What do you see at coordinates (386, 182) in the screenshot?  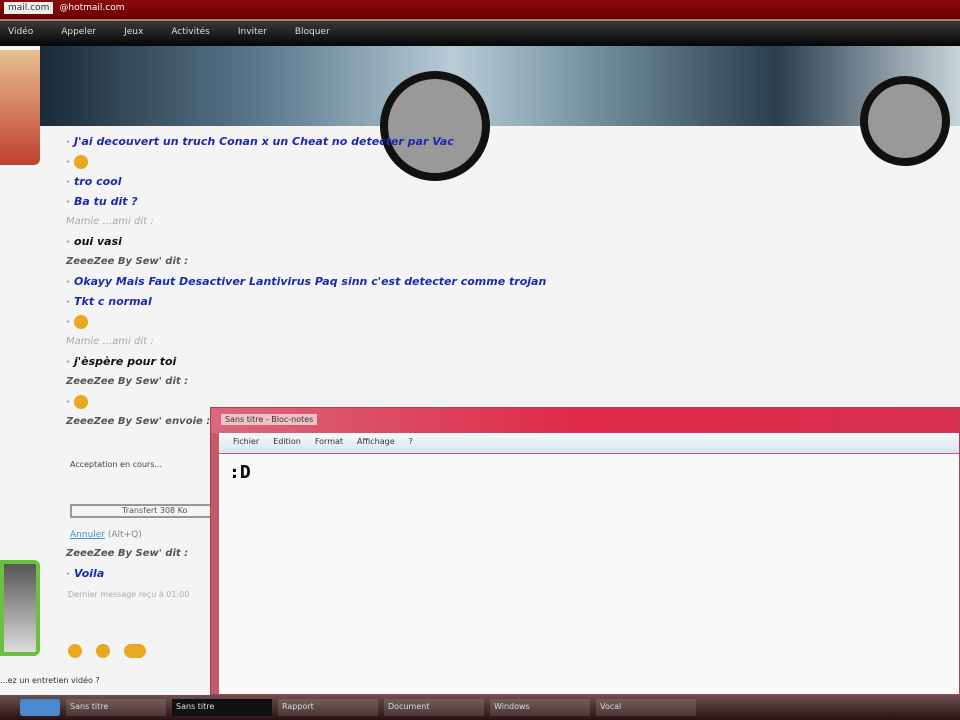 I see `chat-message: tro cool` at bounding box center [386, 182].